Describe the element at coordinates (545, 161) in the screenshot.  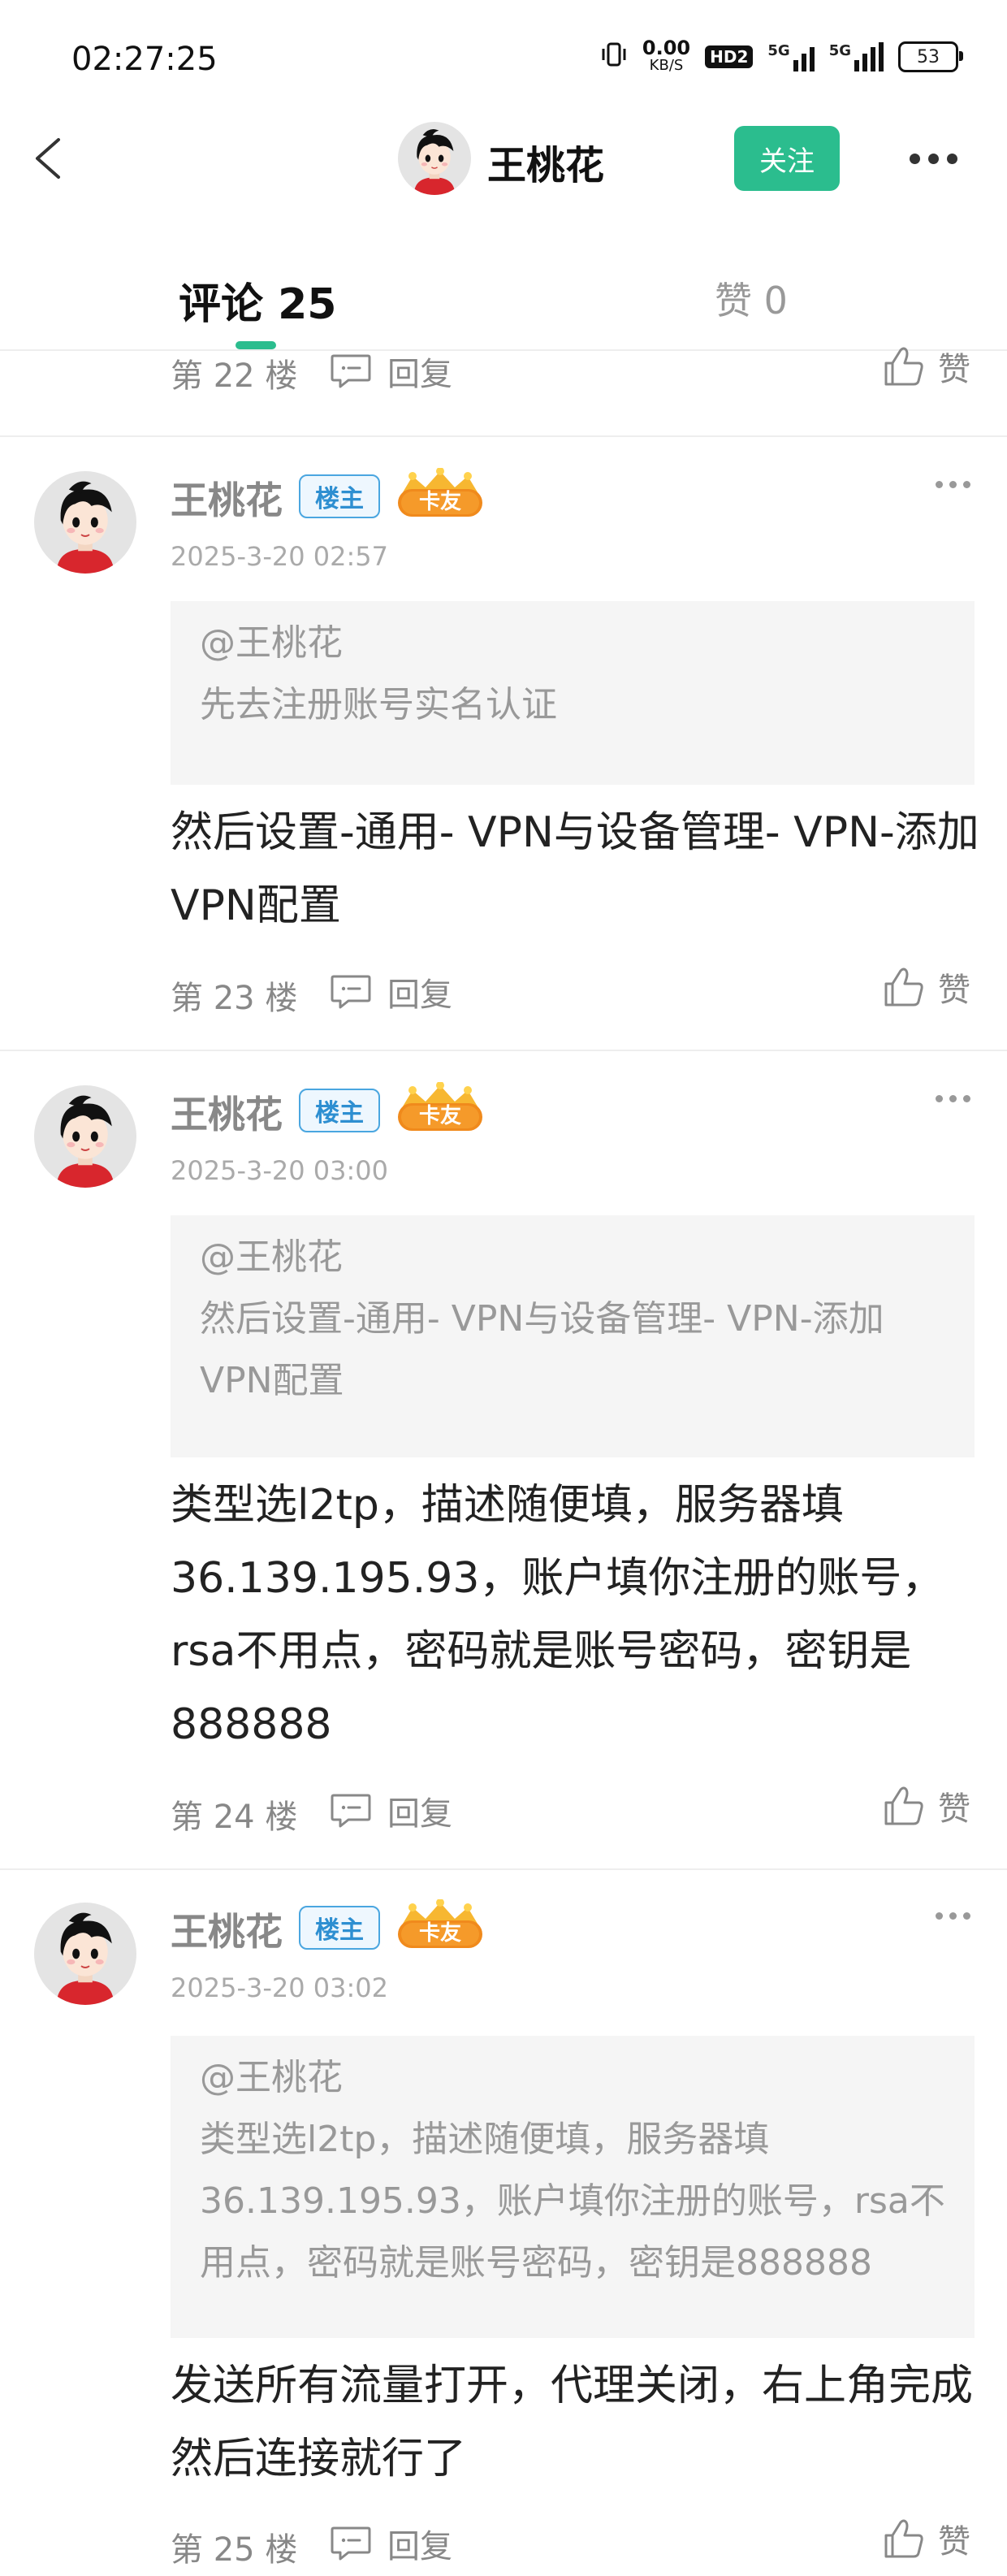
I see `header-user-name: 王桃花` at that location.